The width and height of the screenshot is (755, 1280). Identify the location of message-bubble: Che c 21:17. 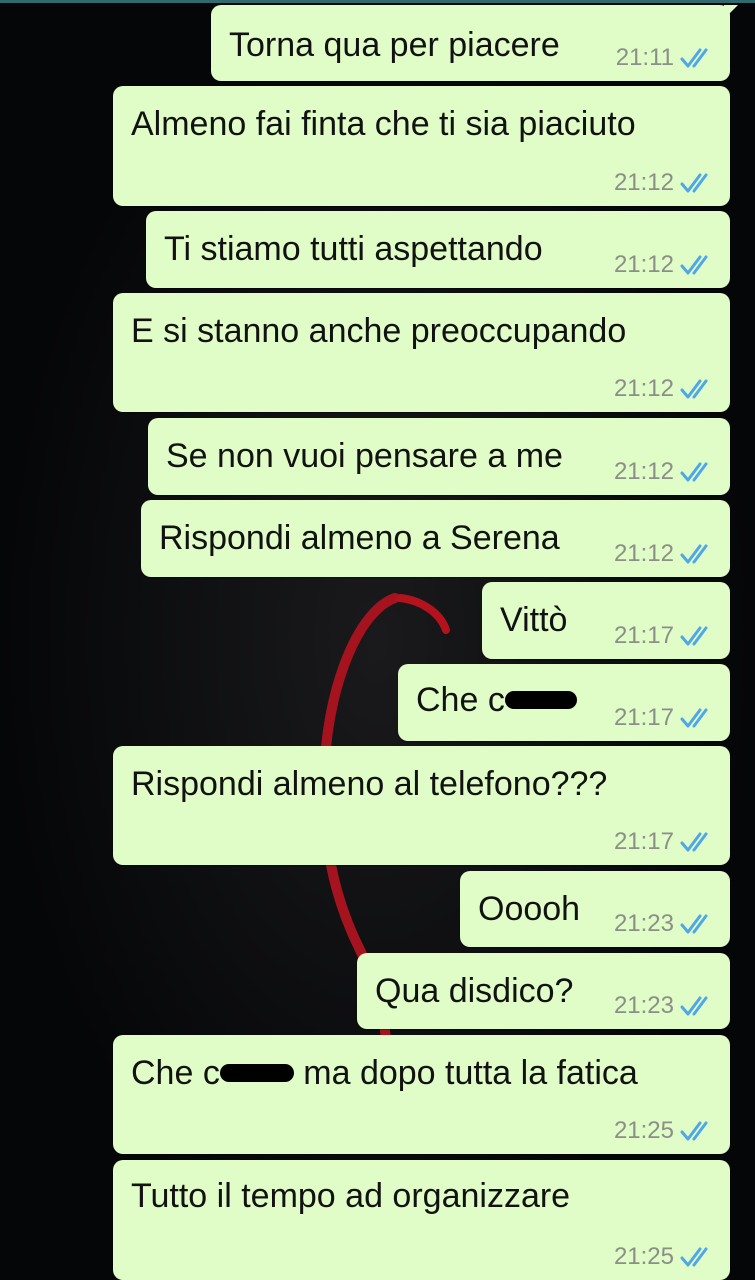
(564, 702).